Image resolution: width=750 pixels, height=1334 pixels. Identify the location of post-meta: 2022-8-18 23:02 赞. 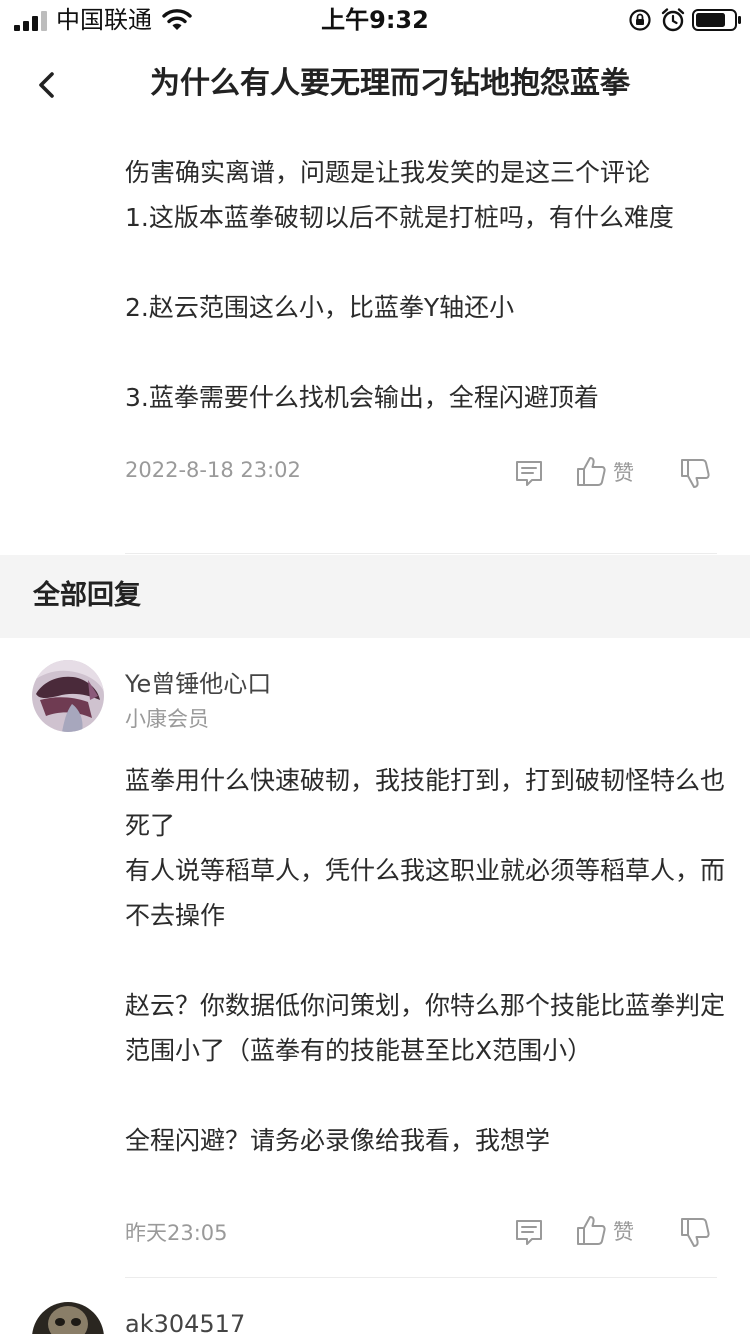
(425, 474).